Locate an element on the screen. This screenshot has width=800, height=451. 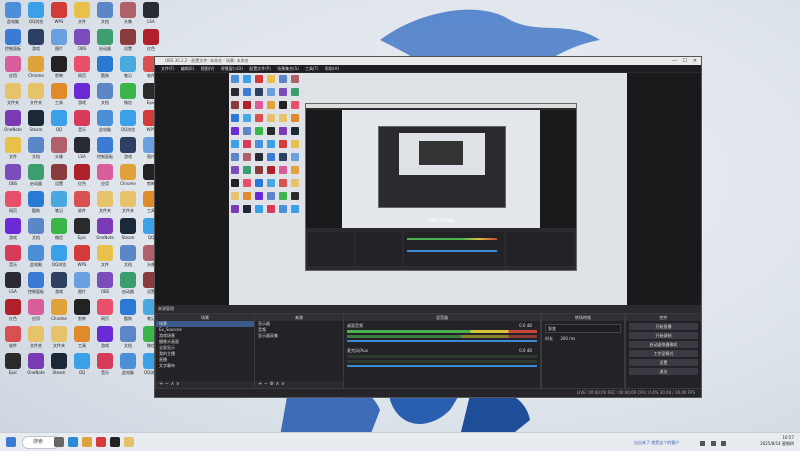
transition-select: 渐变 is located at coordinates (583, 328).